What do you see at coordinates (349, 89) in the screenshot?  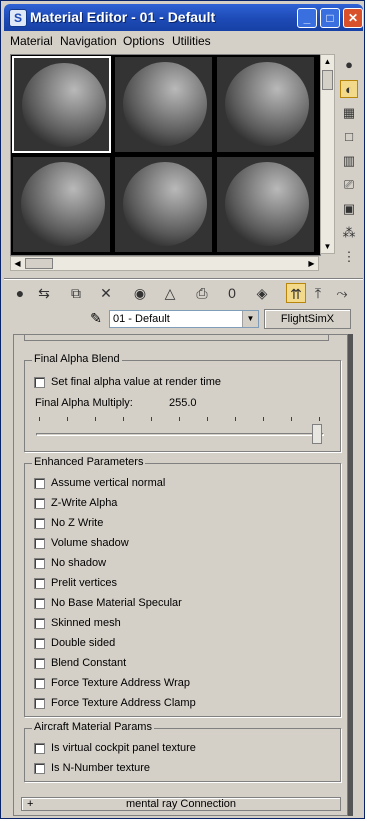 I see `backlight-icon: ◐` at bounding box center [349, 89].